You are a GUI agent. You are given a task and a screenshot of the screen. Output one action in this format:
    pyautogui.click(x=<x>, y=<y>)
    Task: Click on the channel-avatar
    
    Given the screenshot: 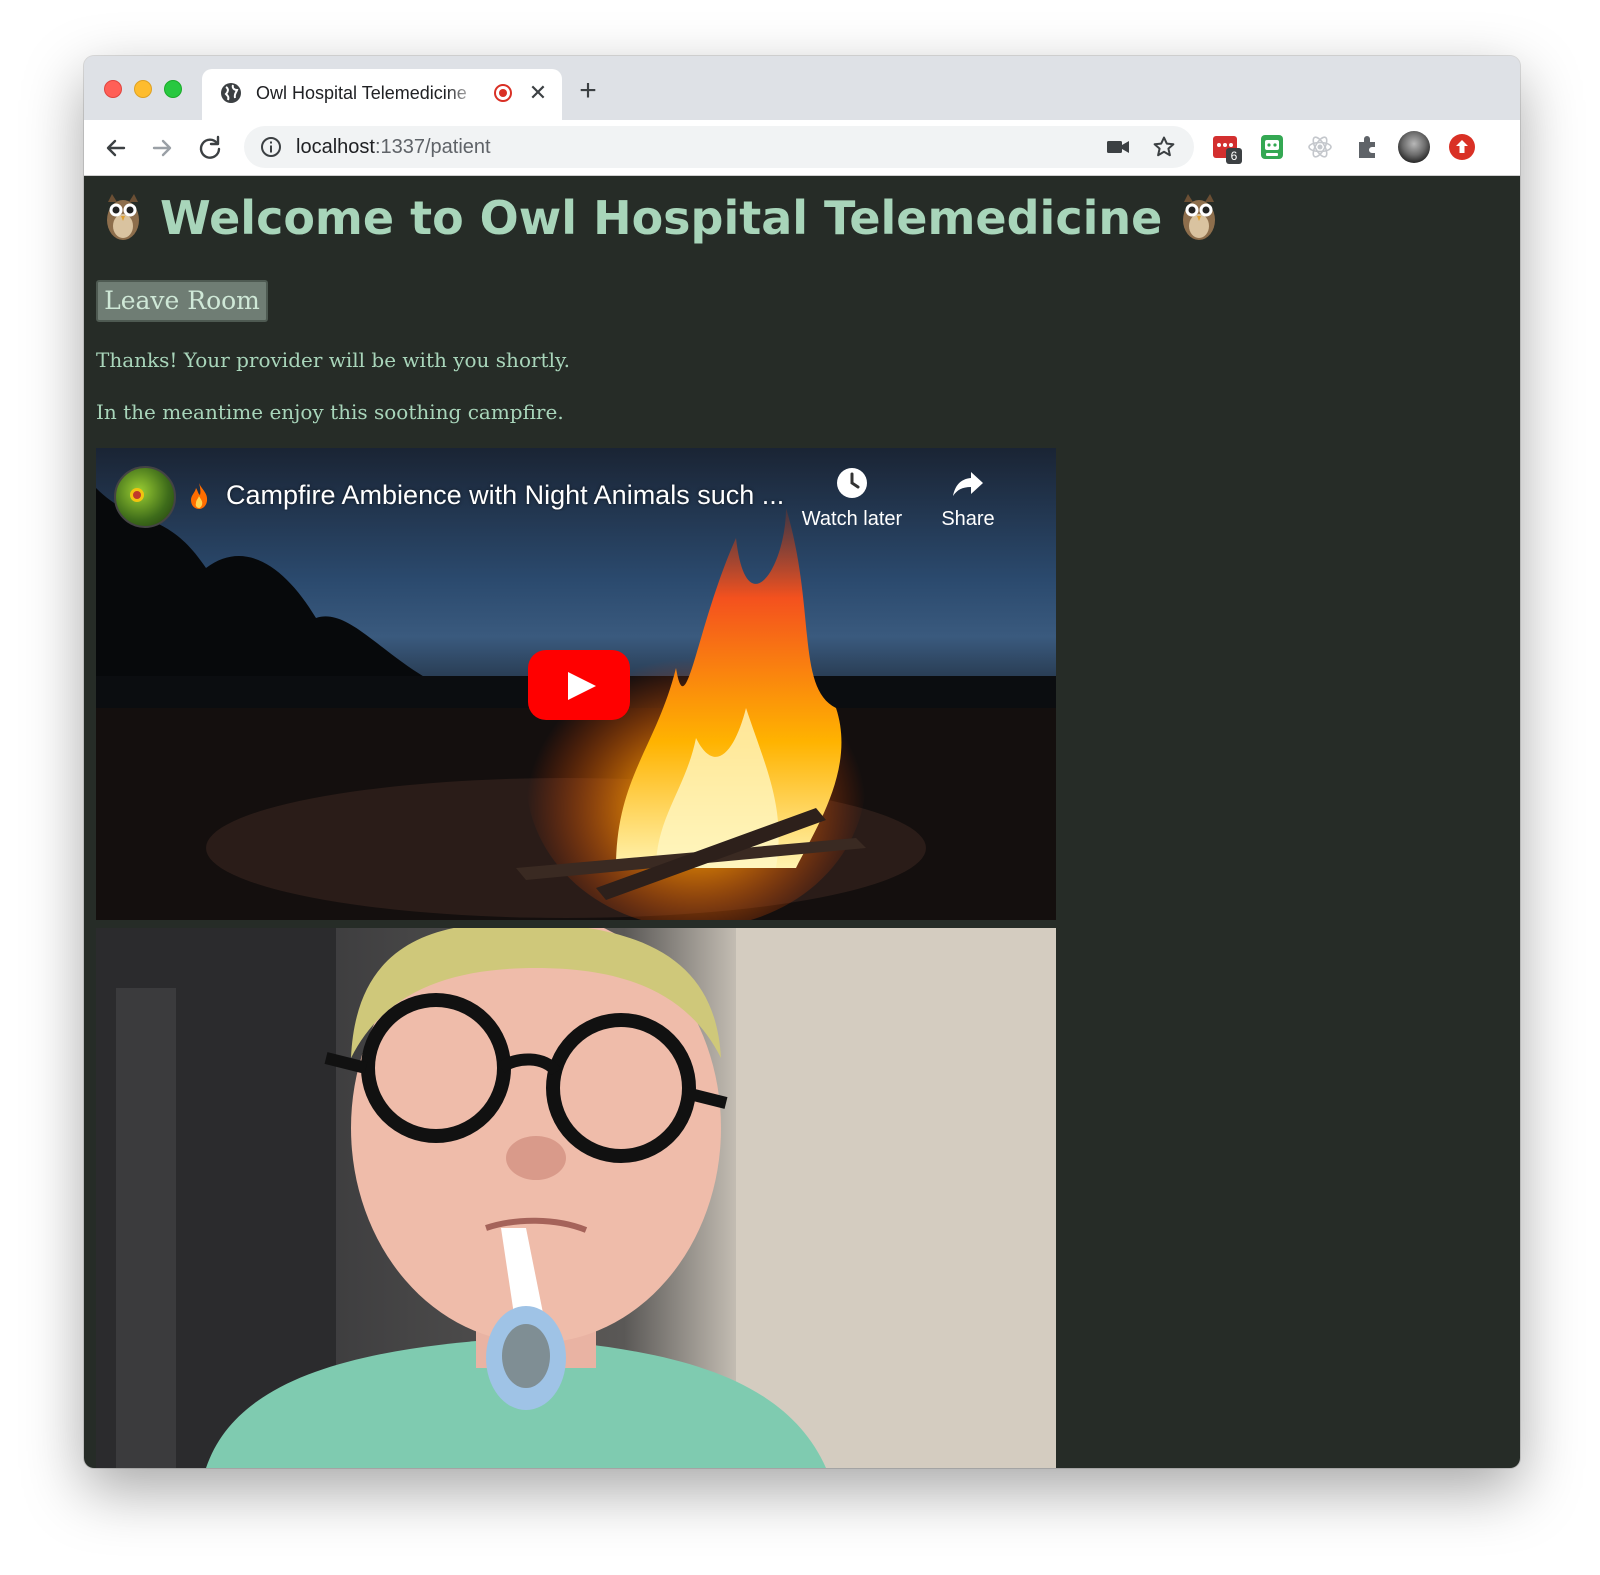 What is the action you would take?
    pyautogui.click(x=145, y=497)
    